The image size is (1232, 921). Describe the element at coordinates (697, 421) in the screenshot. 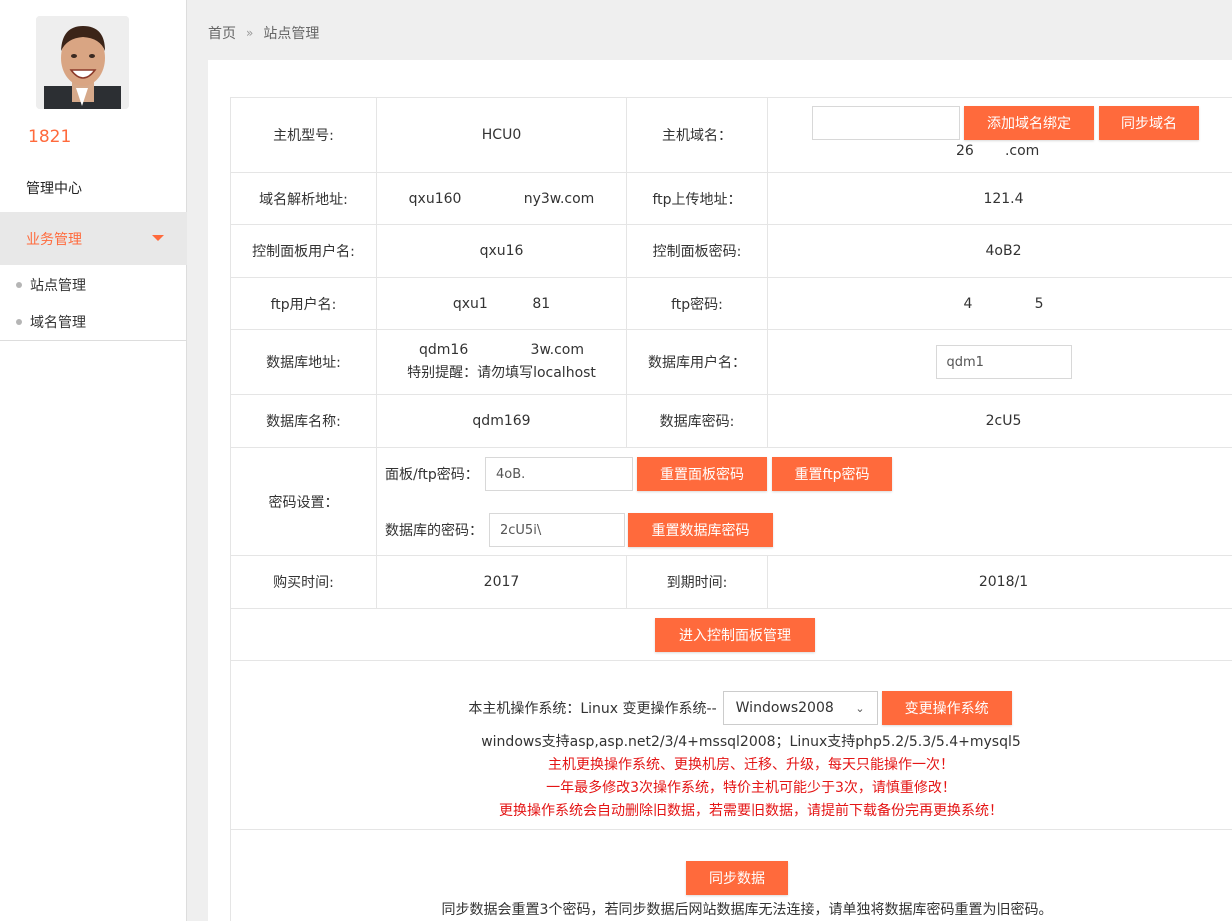

I see `db-pwd-label: 数据库密码:` at that location.